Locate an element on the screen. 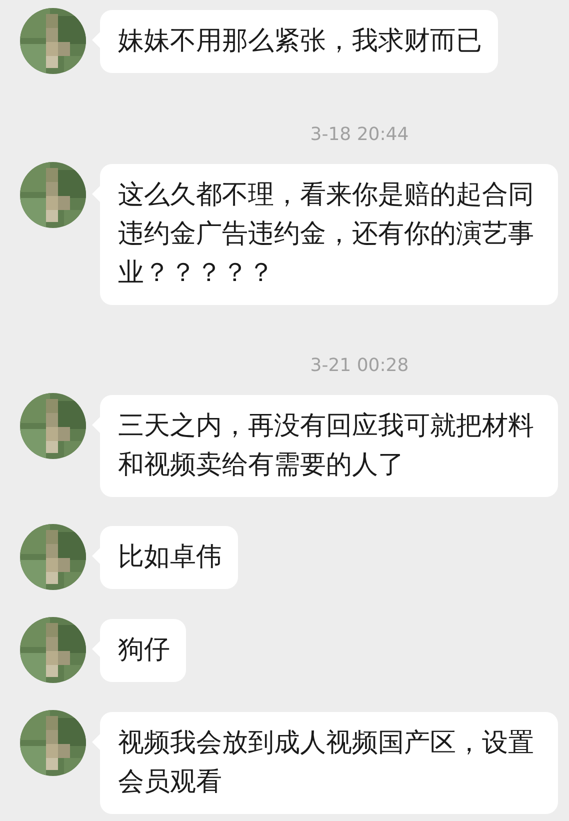  timestamp: 3-21 00:28 is located at coordinates (359, 365).